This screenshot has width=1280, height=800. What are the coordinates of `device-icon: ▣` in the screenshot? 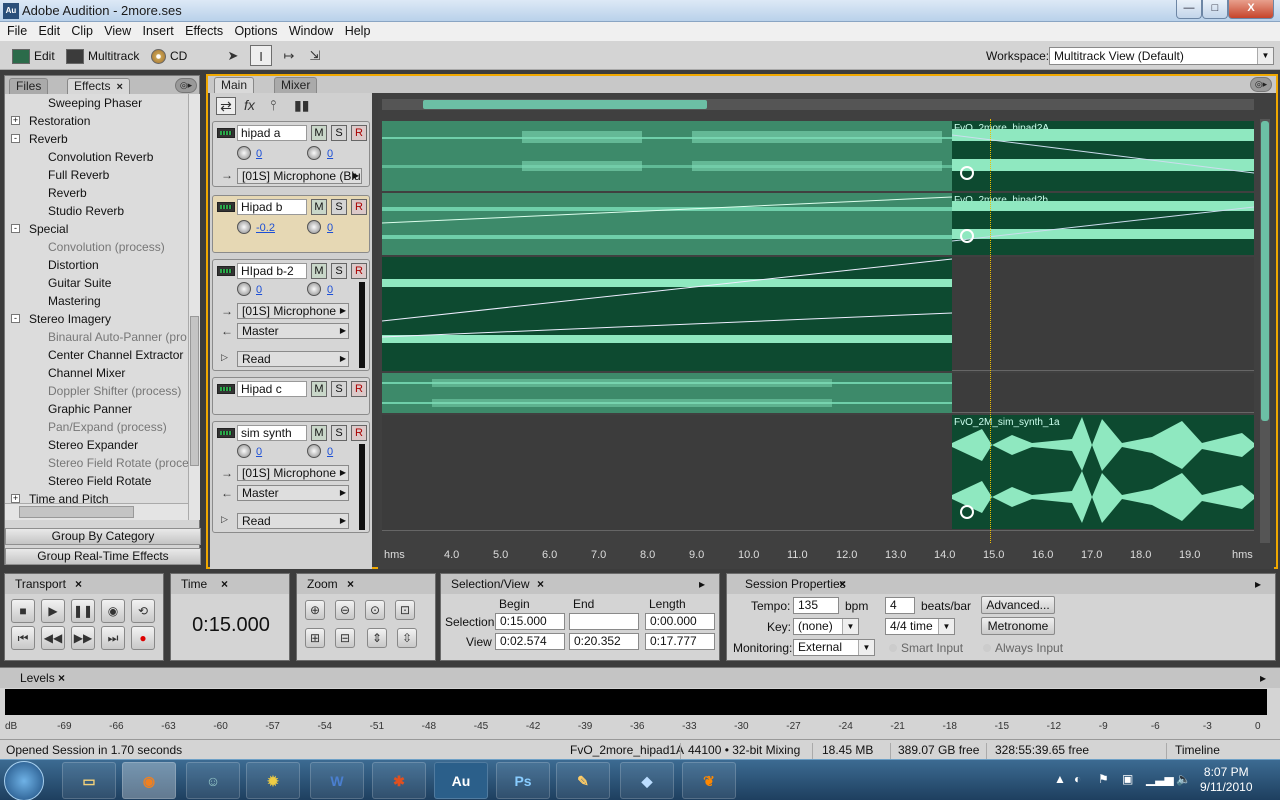 It's located at (1127, 779).